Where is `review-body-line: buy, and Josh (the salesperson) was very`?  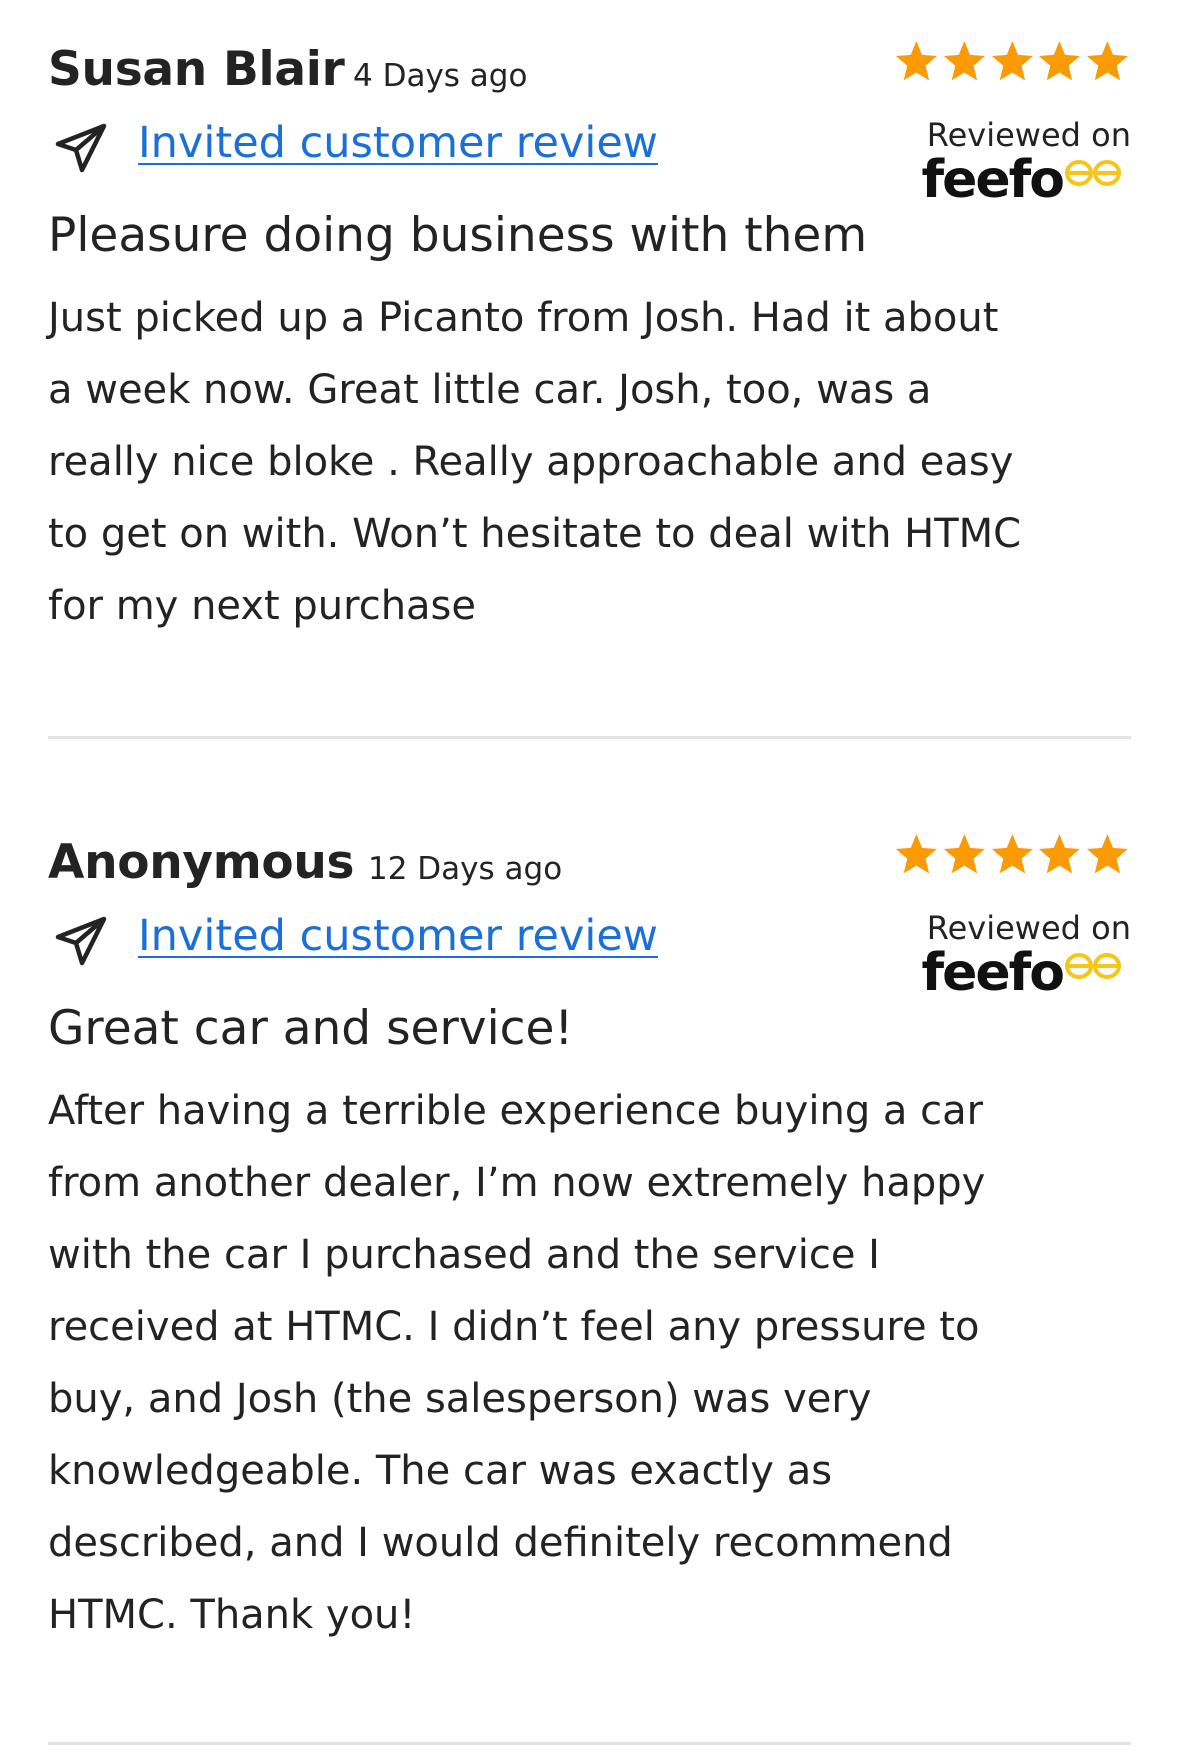
review-body-line: buy, and Josh (the salesperson) was very is located at coordinates (460, 1399).